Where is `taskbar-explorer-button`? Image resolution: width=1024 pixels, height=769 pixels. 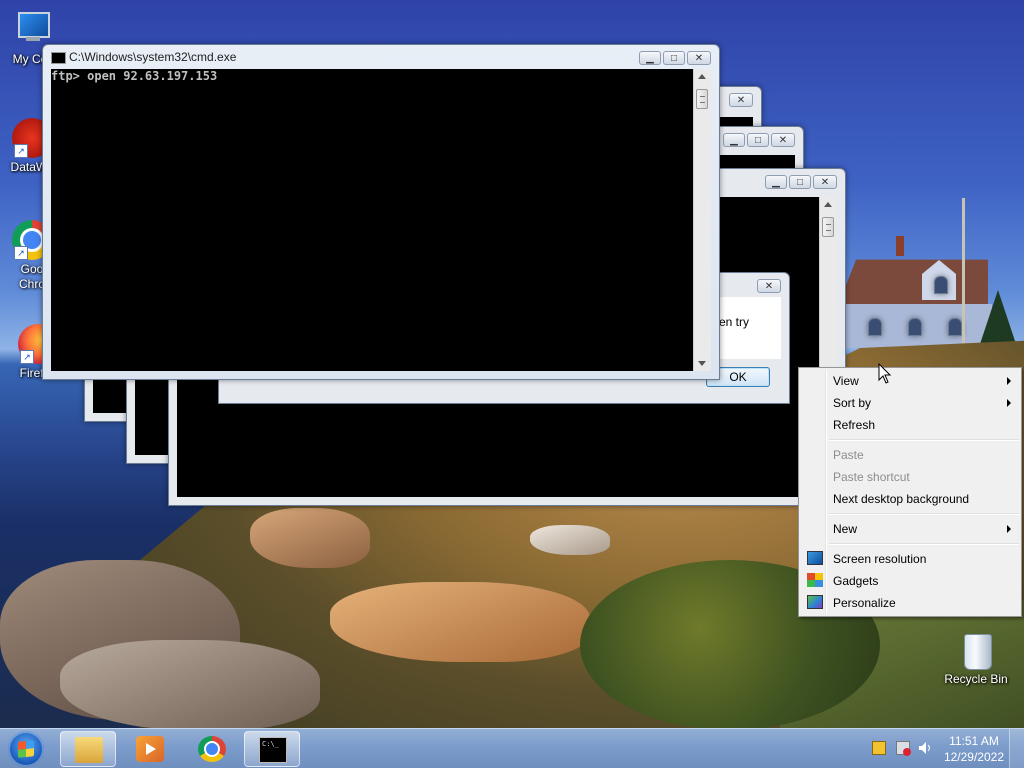
taskbar-explorer-button is located at coordinates (88, 749).